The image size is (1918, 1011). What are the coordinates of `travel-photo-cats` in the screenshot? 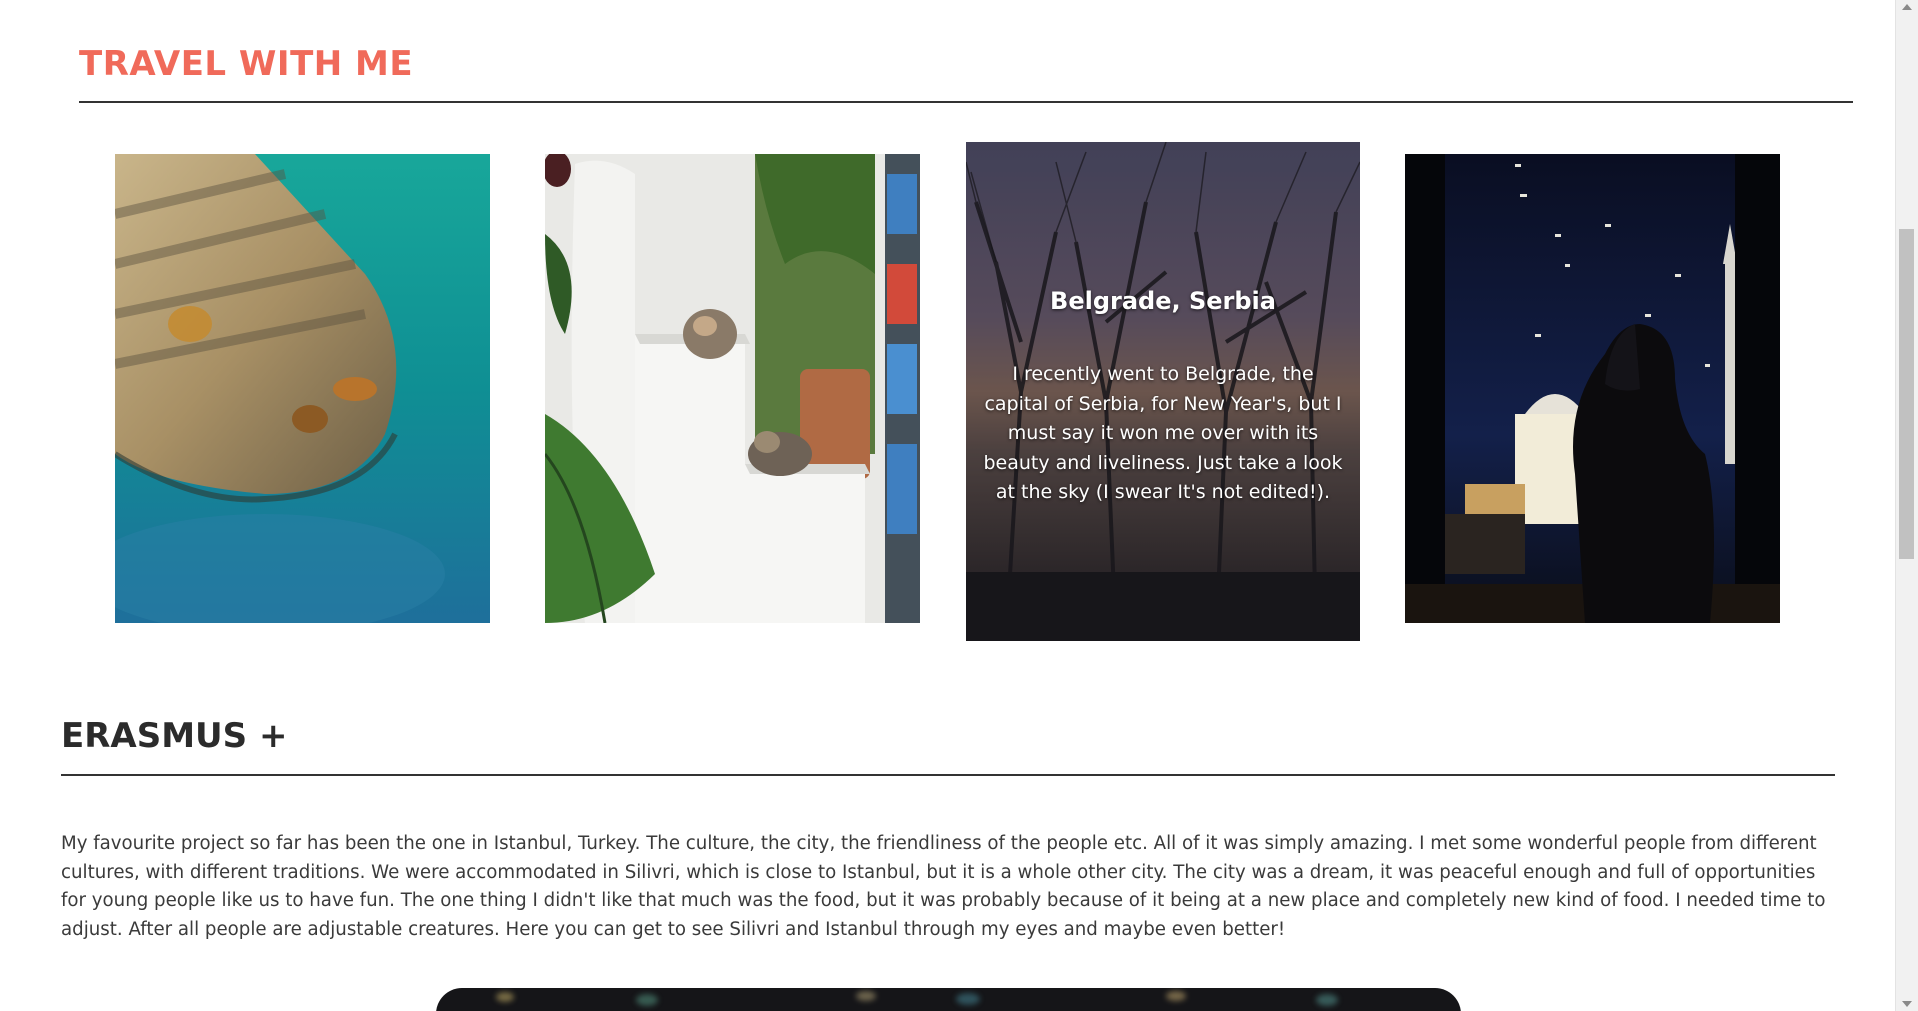 It's located at (732, 388).